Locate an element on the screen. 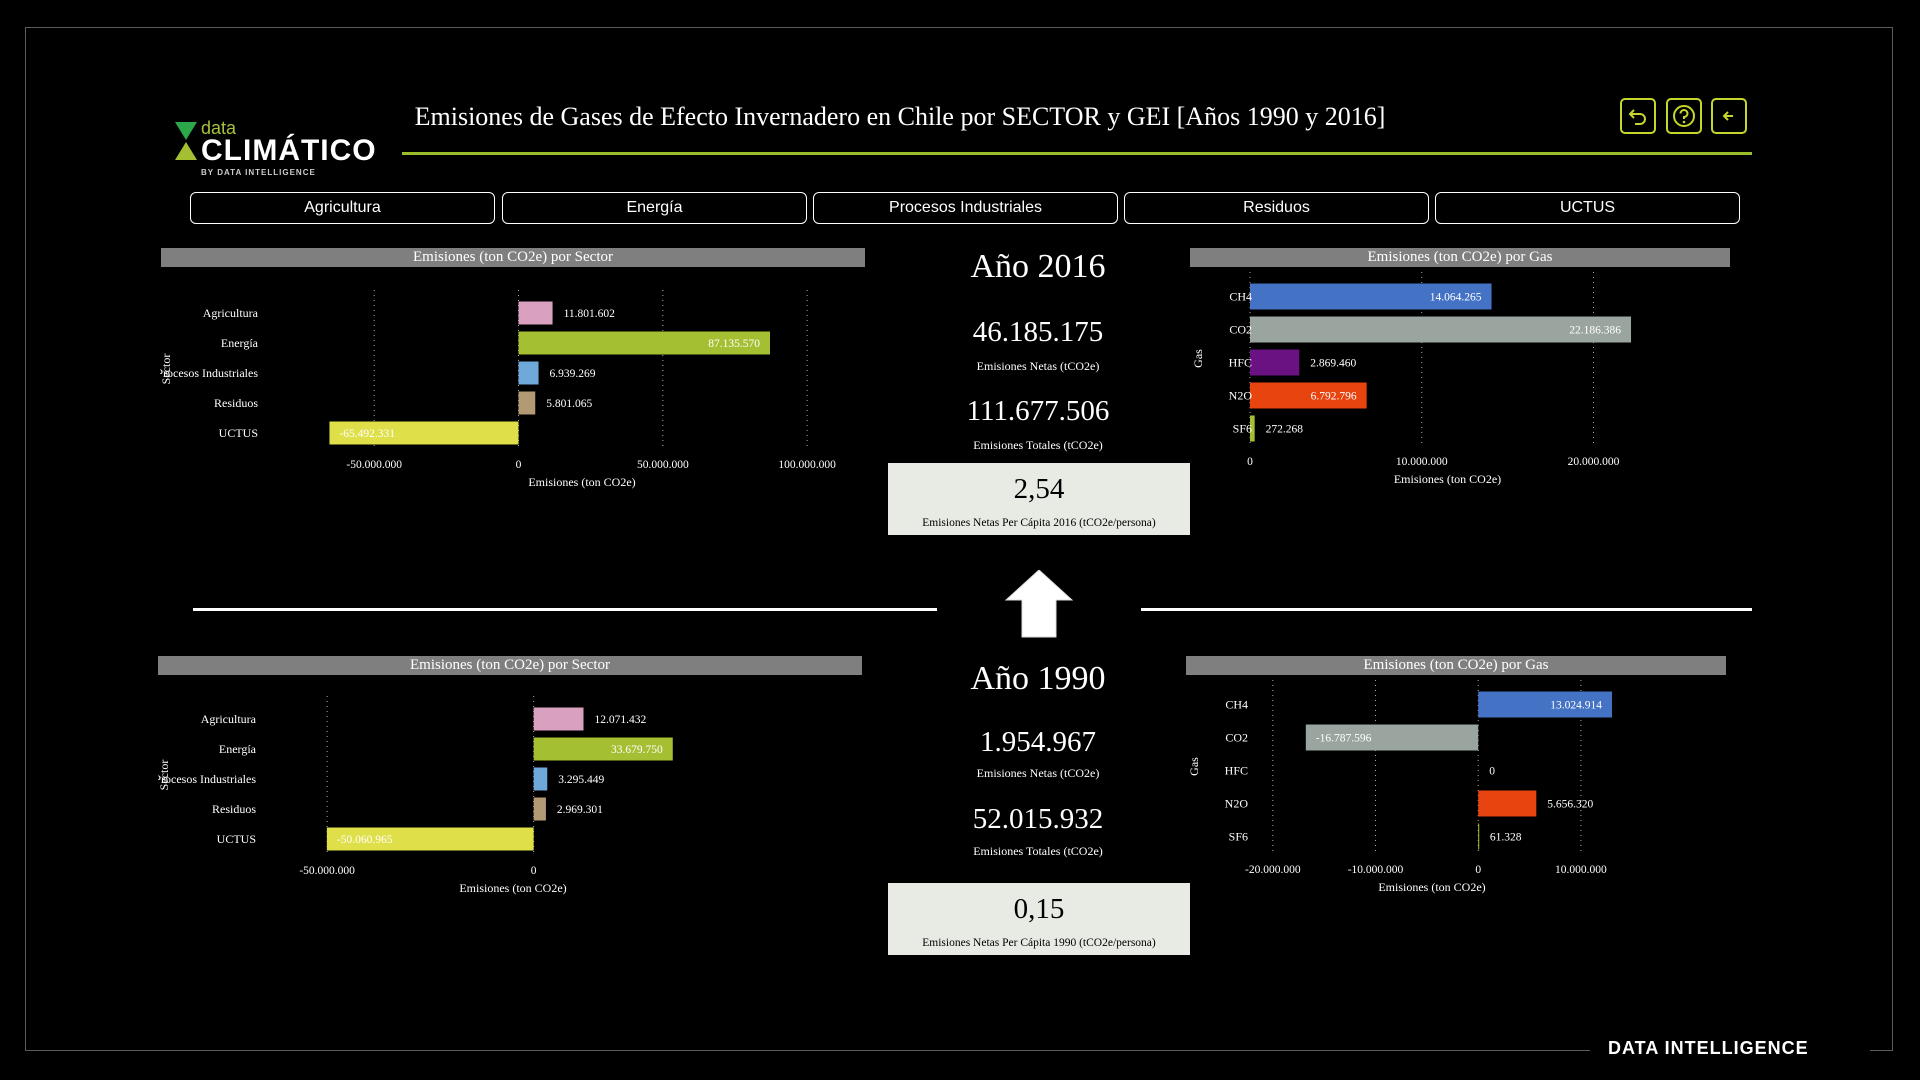 The image size is (1920, 1080). total-emissions-1990-label: Emisiones Totales (tCO2e) is located at coordinates (1038, 851).